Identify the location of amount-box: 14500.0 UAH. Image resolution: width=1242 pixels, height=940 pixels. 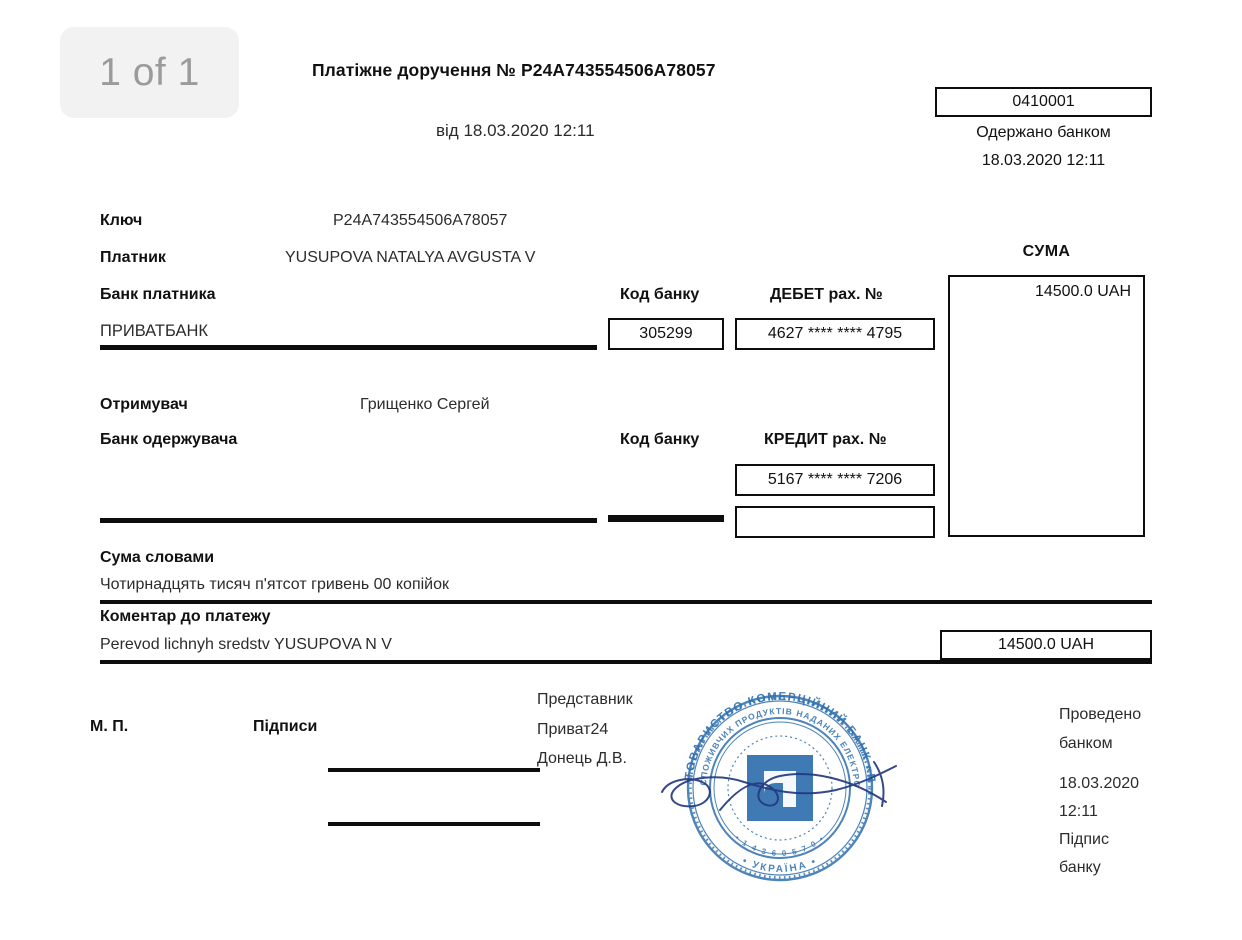
(1046, 406).